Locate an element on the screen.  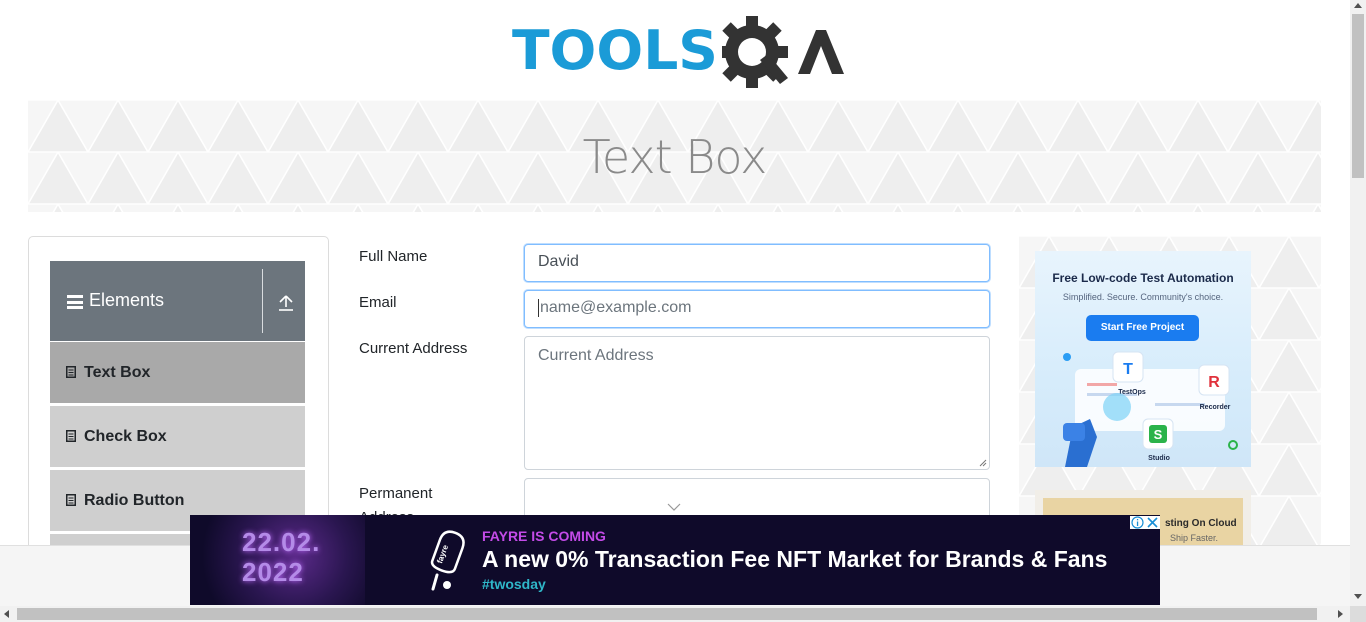
vertical-scroll-thumb is located at coordinates (1358, 96).